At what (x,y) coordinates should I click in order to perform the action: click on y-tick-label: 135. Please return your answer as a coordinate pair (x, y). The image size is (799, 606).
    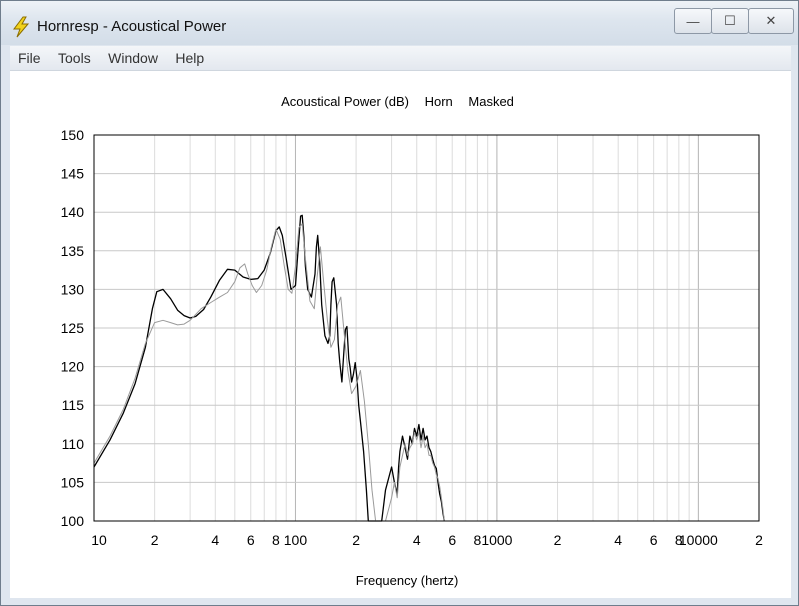
    Looking at the image, I should click on (73, 251).